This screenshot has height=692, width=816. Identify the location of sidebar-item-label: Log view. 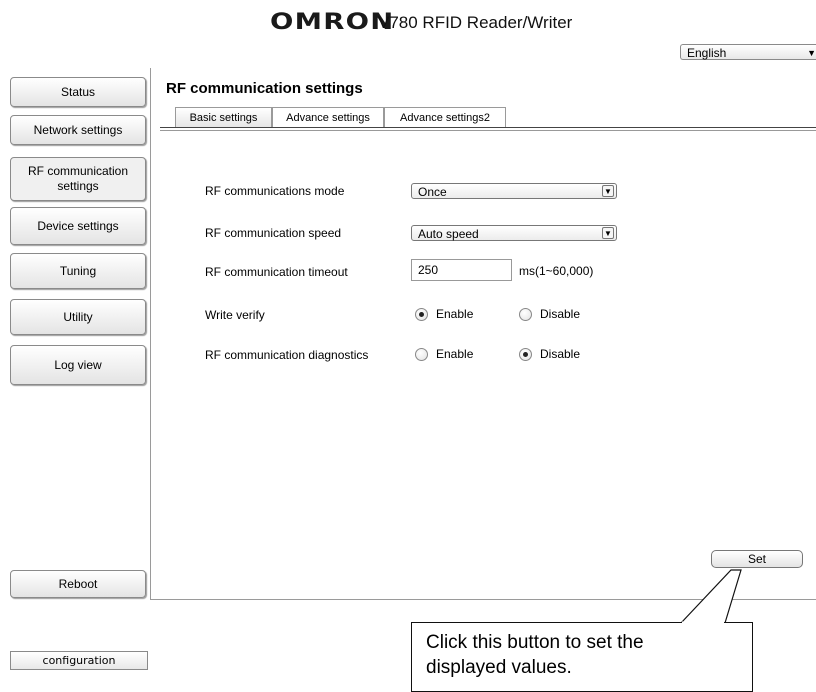
(78, 365).